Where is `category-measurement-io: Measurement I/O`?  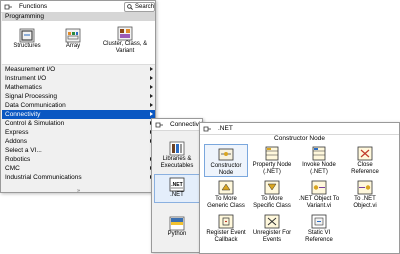 category-measurement-io: Measurement I/O is located at coordinates (78, 69).